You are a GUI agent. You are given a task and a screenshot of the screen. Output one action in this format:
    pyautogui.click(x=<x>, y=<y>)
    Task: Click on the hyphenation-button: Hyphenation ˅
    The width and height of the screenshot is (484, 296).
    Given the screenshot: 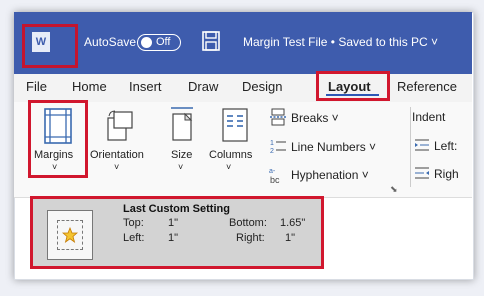 What is the action you would take?
    pyautogui.click(x=330, y=175)
    